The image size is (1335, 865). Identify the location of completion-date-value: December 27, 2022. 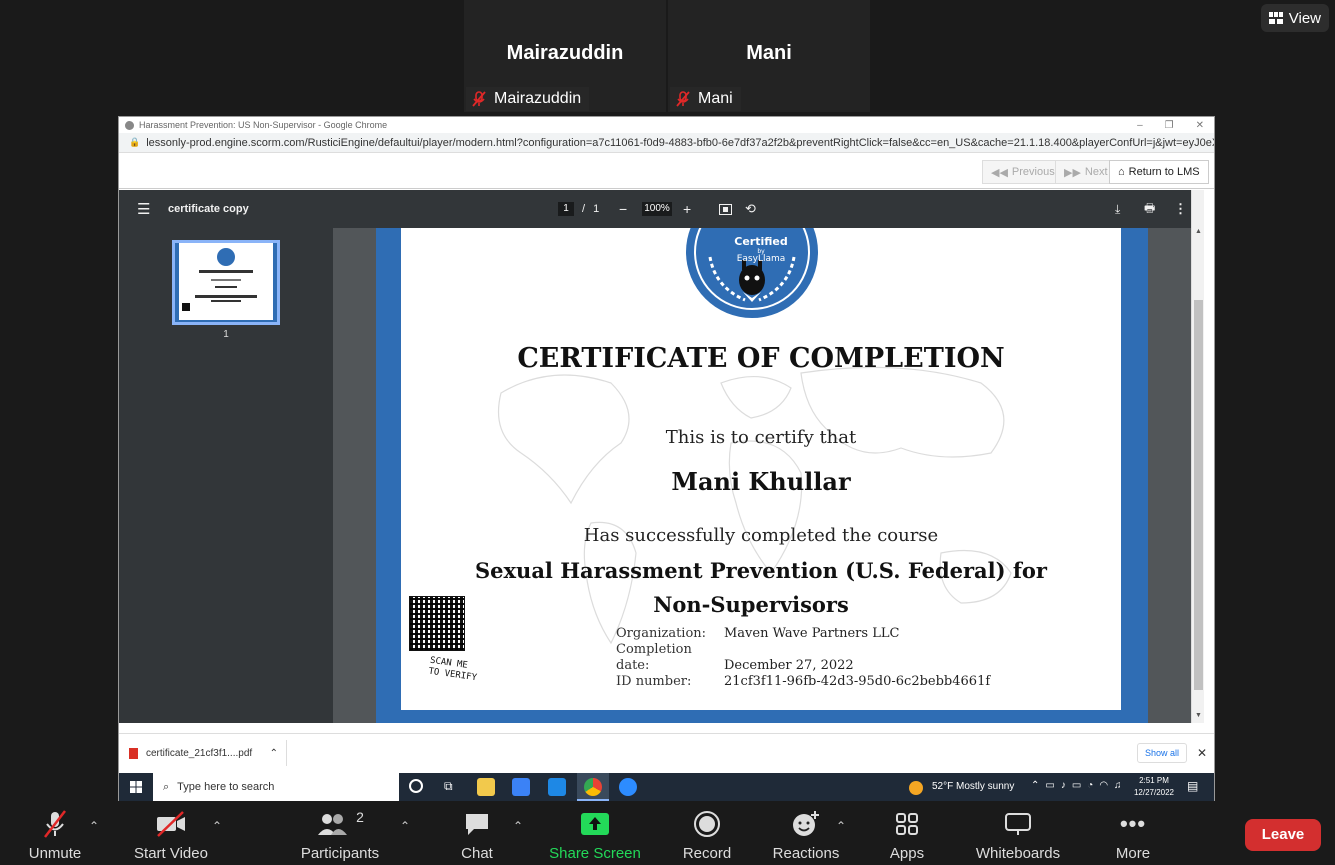
(789, 665).